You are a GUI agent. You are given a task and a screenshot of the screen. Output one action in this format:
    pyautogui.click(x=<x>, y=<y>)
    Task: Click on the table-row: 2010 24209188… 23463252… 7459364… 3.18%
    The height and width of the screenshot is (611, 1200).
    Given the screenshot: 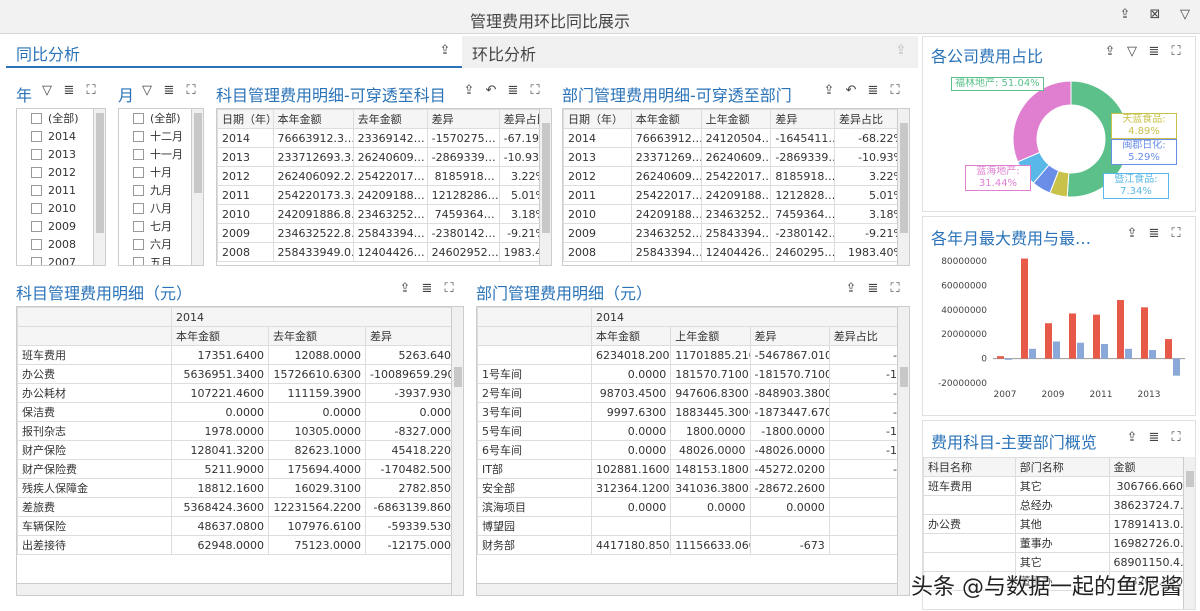 What is the action you would take?
    pyautogui.click(x=736, y=214)
    